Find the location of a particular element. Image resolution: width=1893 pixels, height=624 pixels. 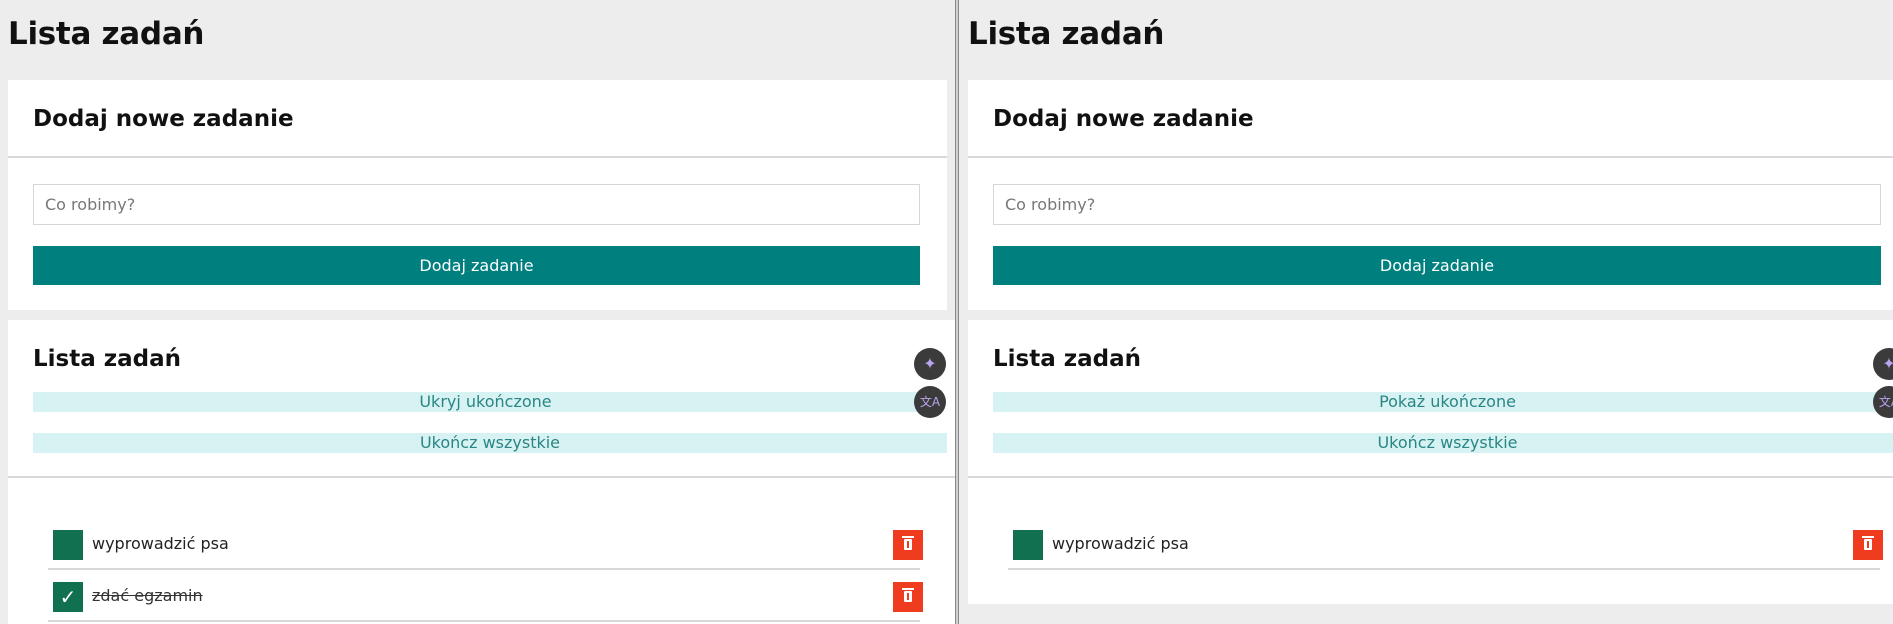

sparkle-icon: ✦ is located at coordinates (930, 364).